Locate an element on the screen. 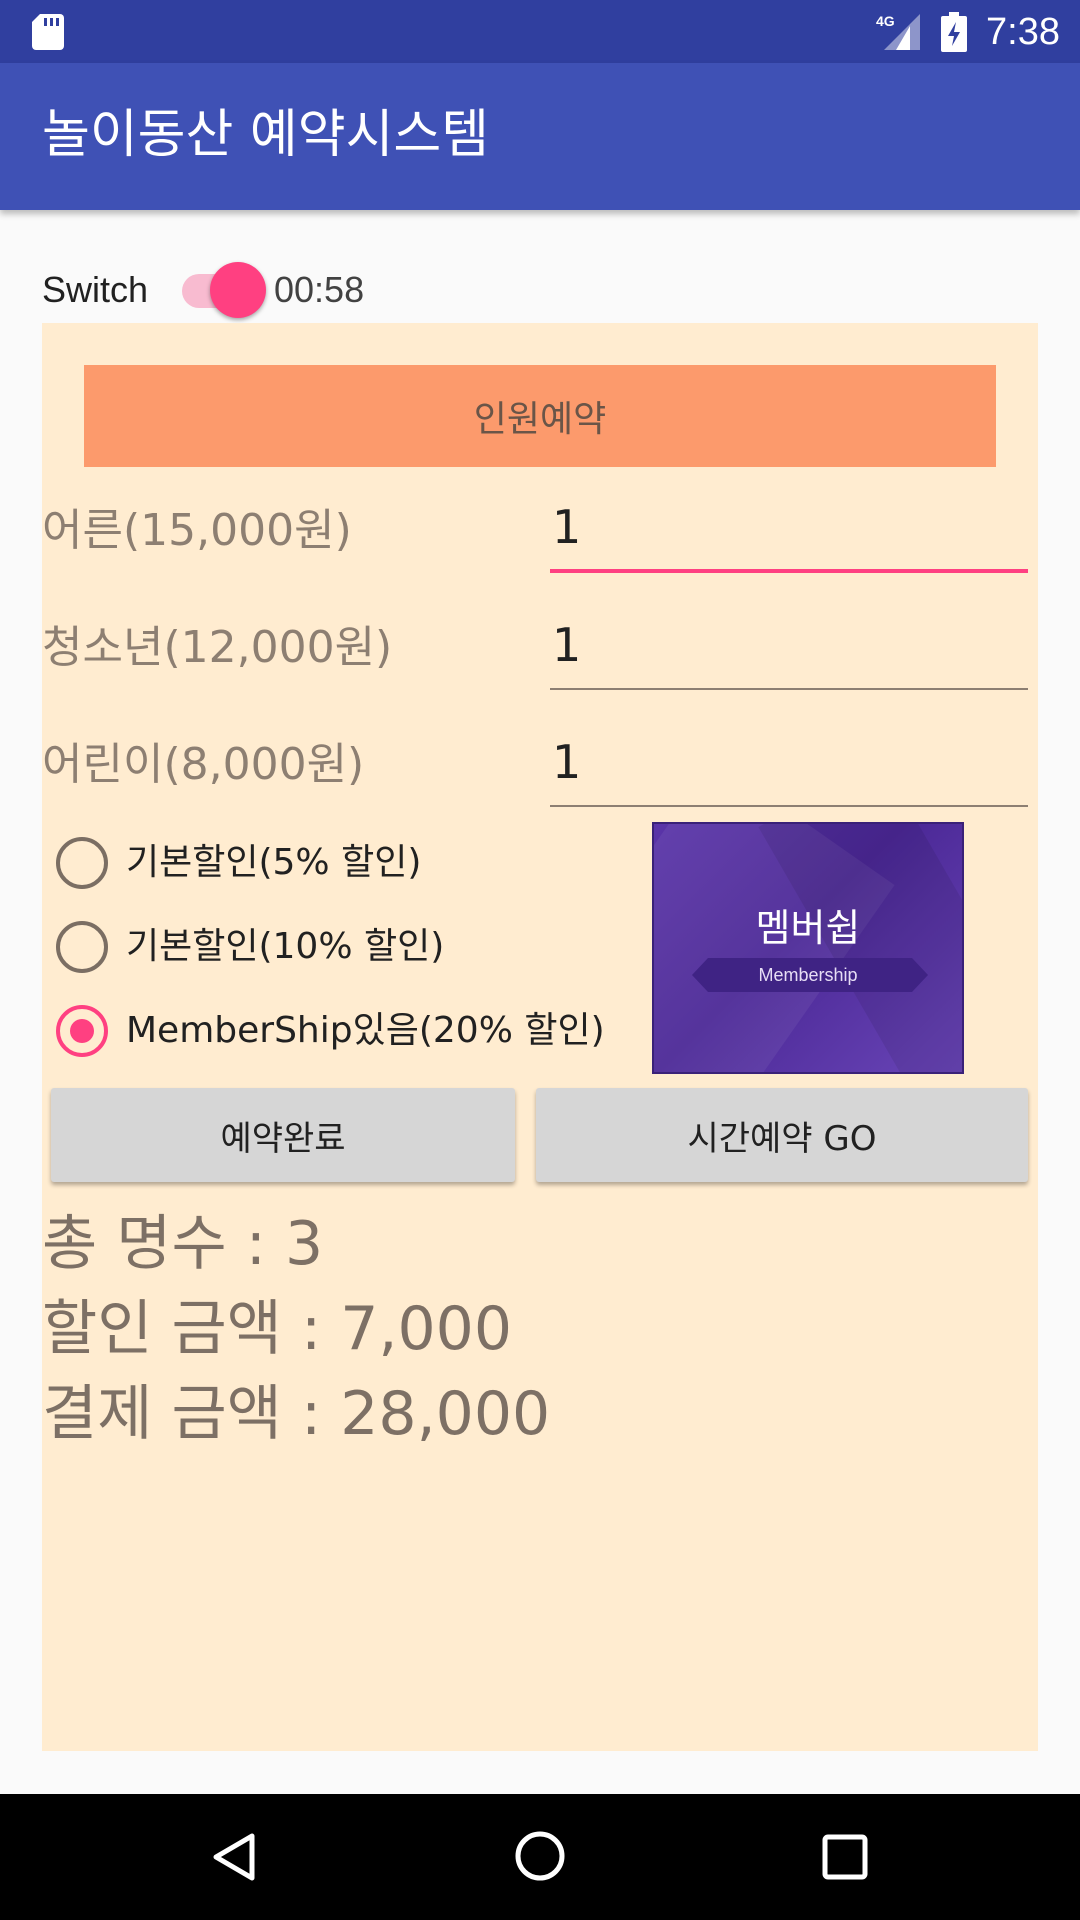  teen-count-input is located at coordinates (789, 646).